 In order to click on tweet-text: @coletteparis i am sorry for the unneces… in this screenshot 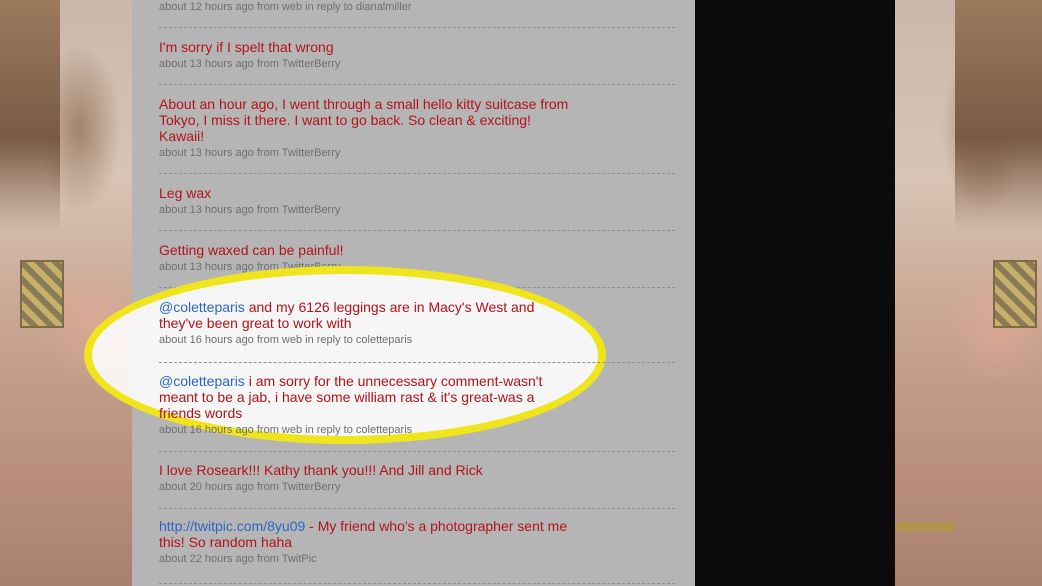, I will do `click(351, 397)`.